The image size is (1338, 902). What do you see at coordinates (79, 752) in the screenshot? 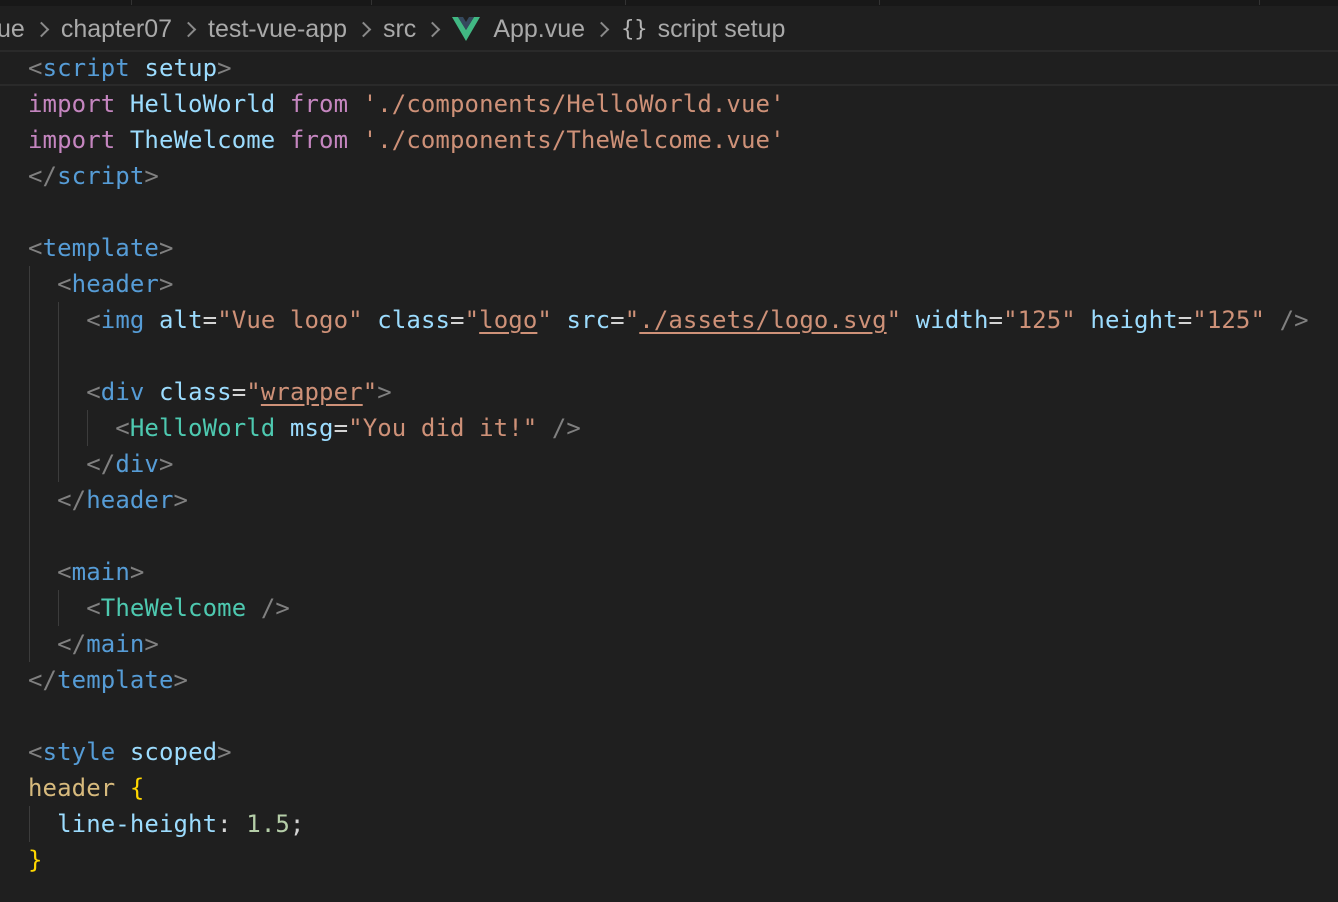
I see `tag-name: style` at bounding box center [79, 752].